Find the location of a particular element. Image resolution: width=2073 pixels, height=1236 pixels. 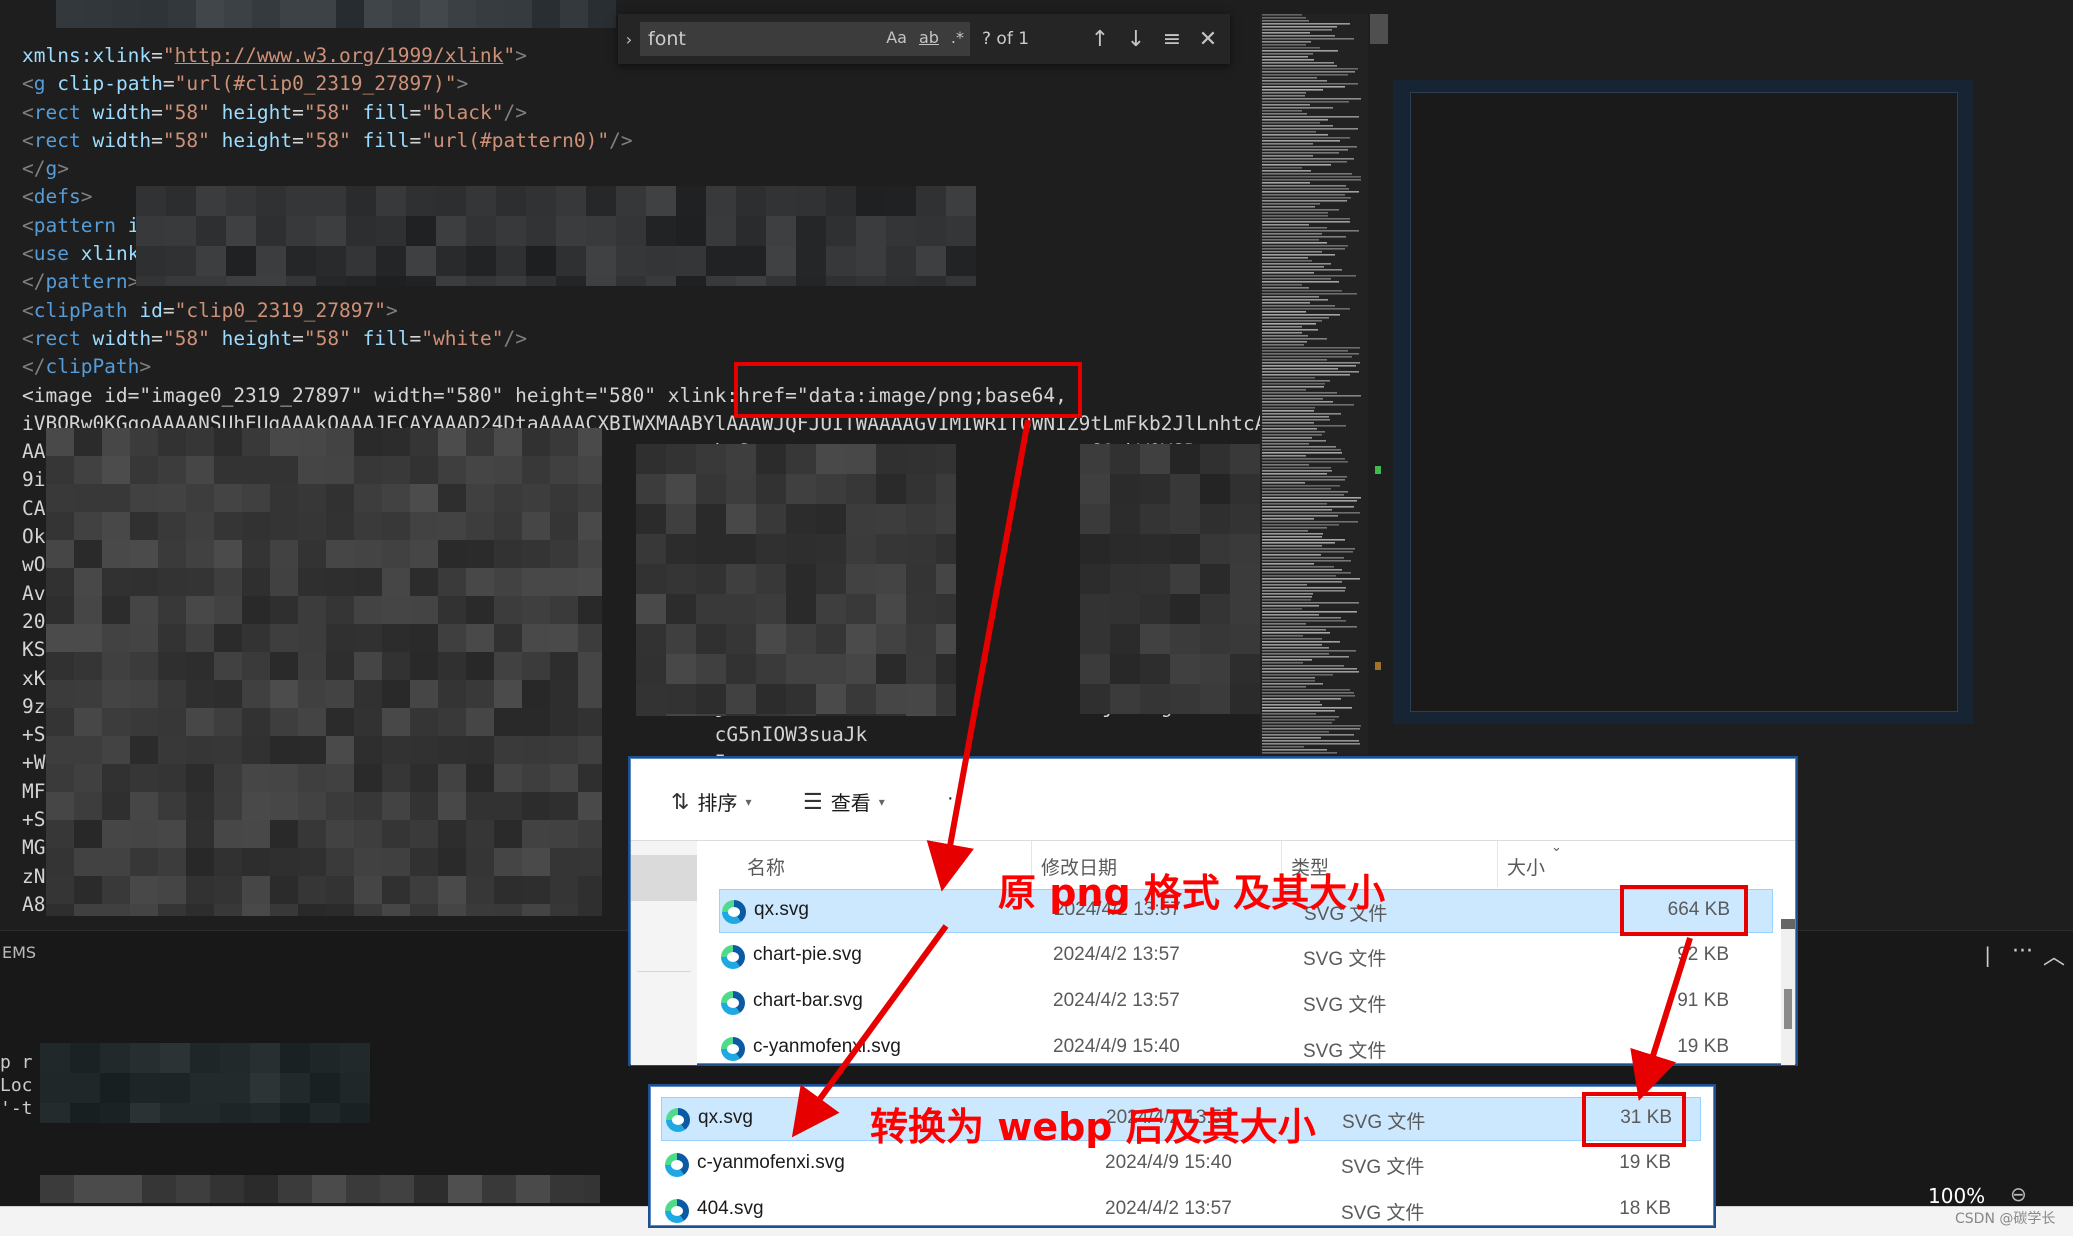

header-size: 大小 is located at coordinates (1526, 866).